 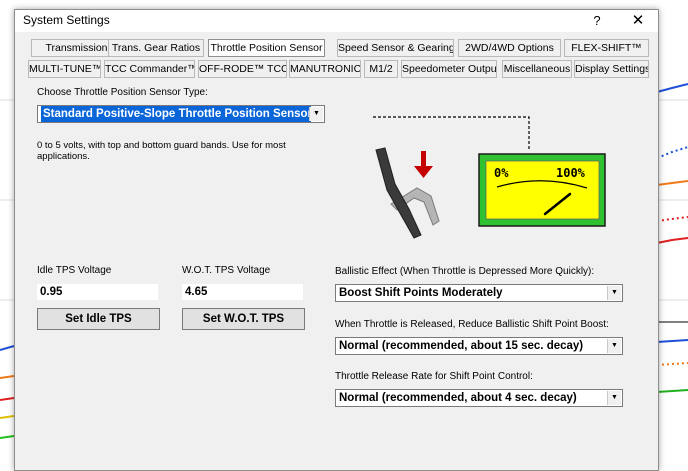 What do you see at coordinates (451, 132) in the screenshot?
I see `connector-line` at bounding box center [451, 132].